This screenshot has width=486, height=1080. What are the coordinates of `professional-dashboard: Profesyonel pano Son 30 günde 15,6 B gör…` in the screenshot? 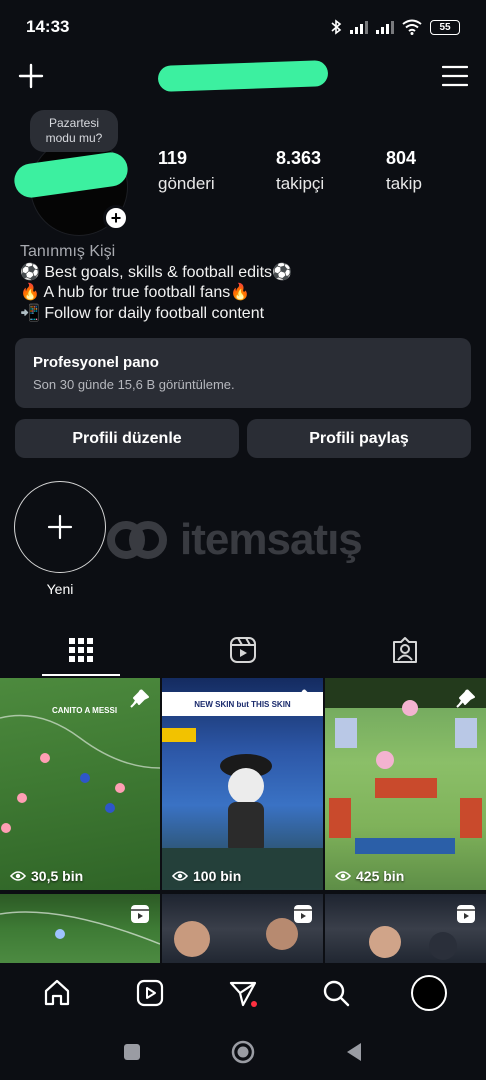 It's located at (243, 373).